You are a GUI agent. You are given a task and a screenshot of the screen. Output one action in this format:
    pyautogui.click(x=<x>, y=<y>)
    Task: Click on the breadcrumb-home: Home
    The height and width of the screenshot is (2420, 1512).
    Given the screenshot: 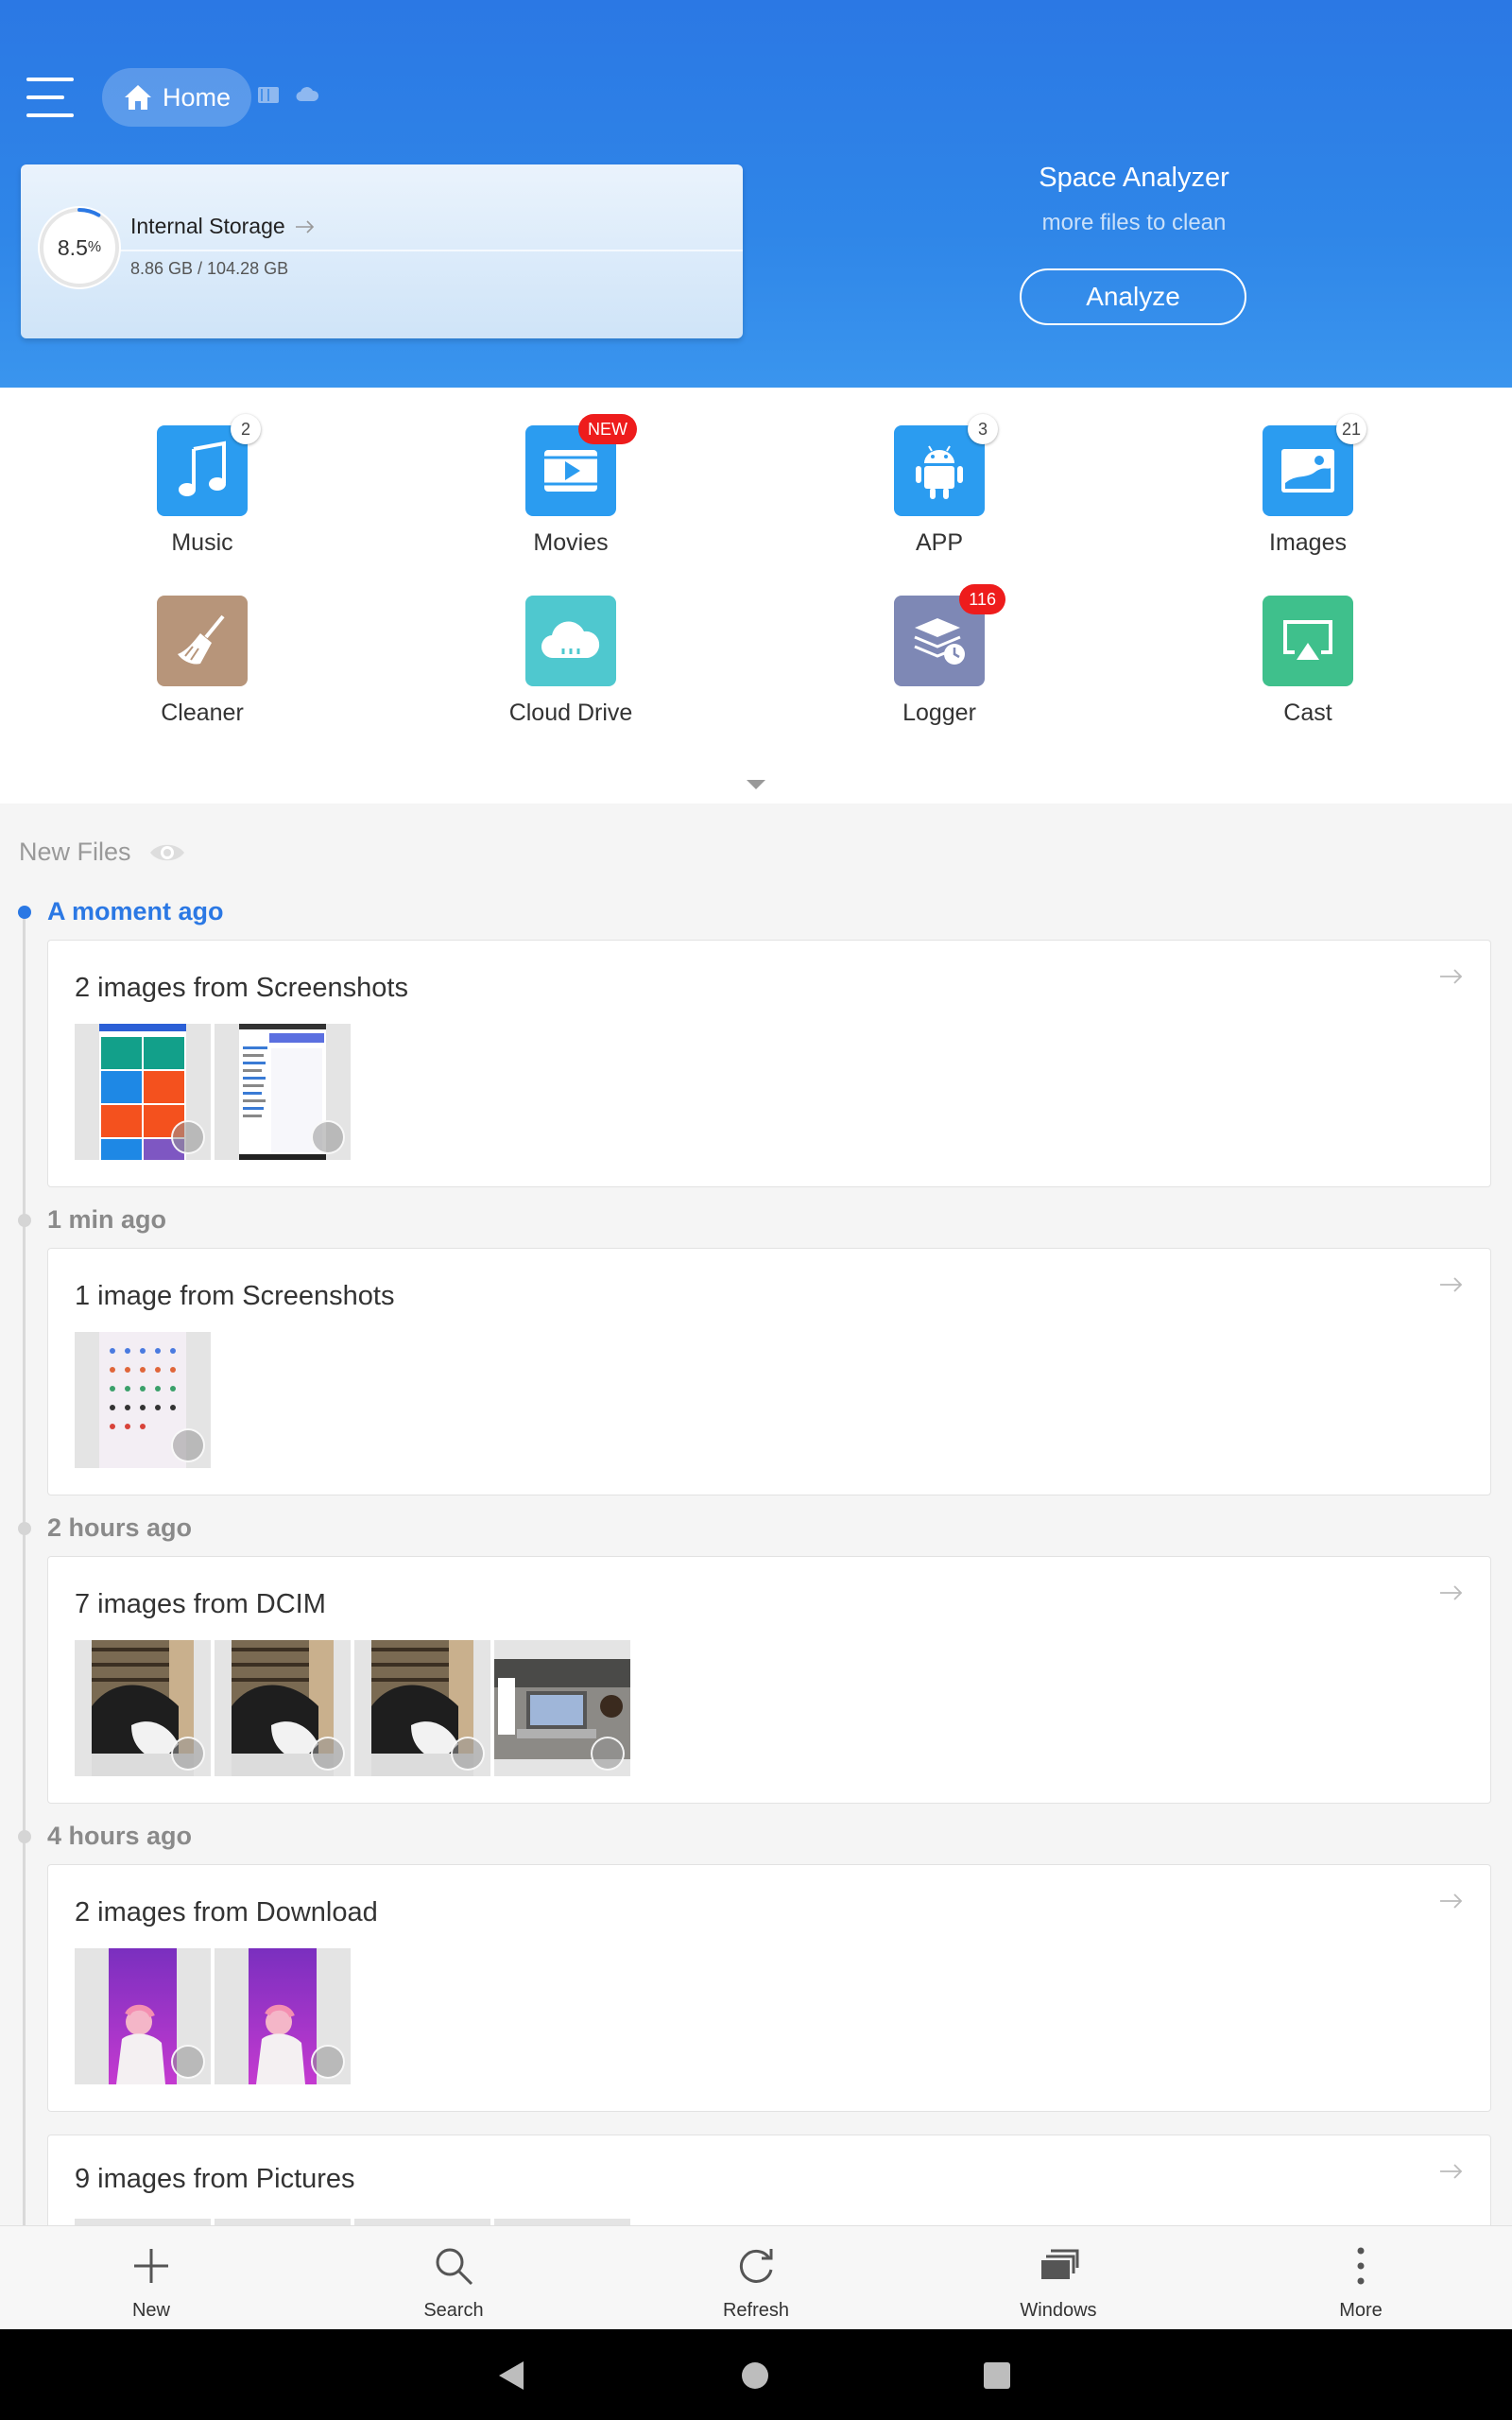 What is the action you would take?
    pyautogui.click(x=176, y=97)
    